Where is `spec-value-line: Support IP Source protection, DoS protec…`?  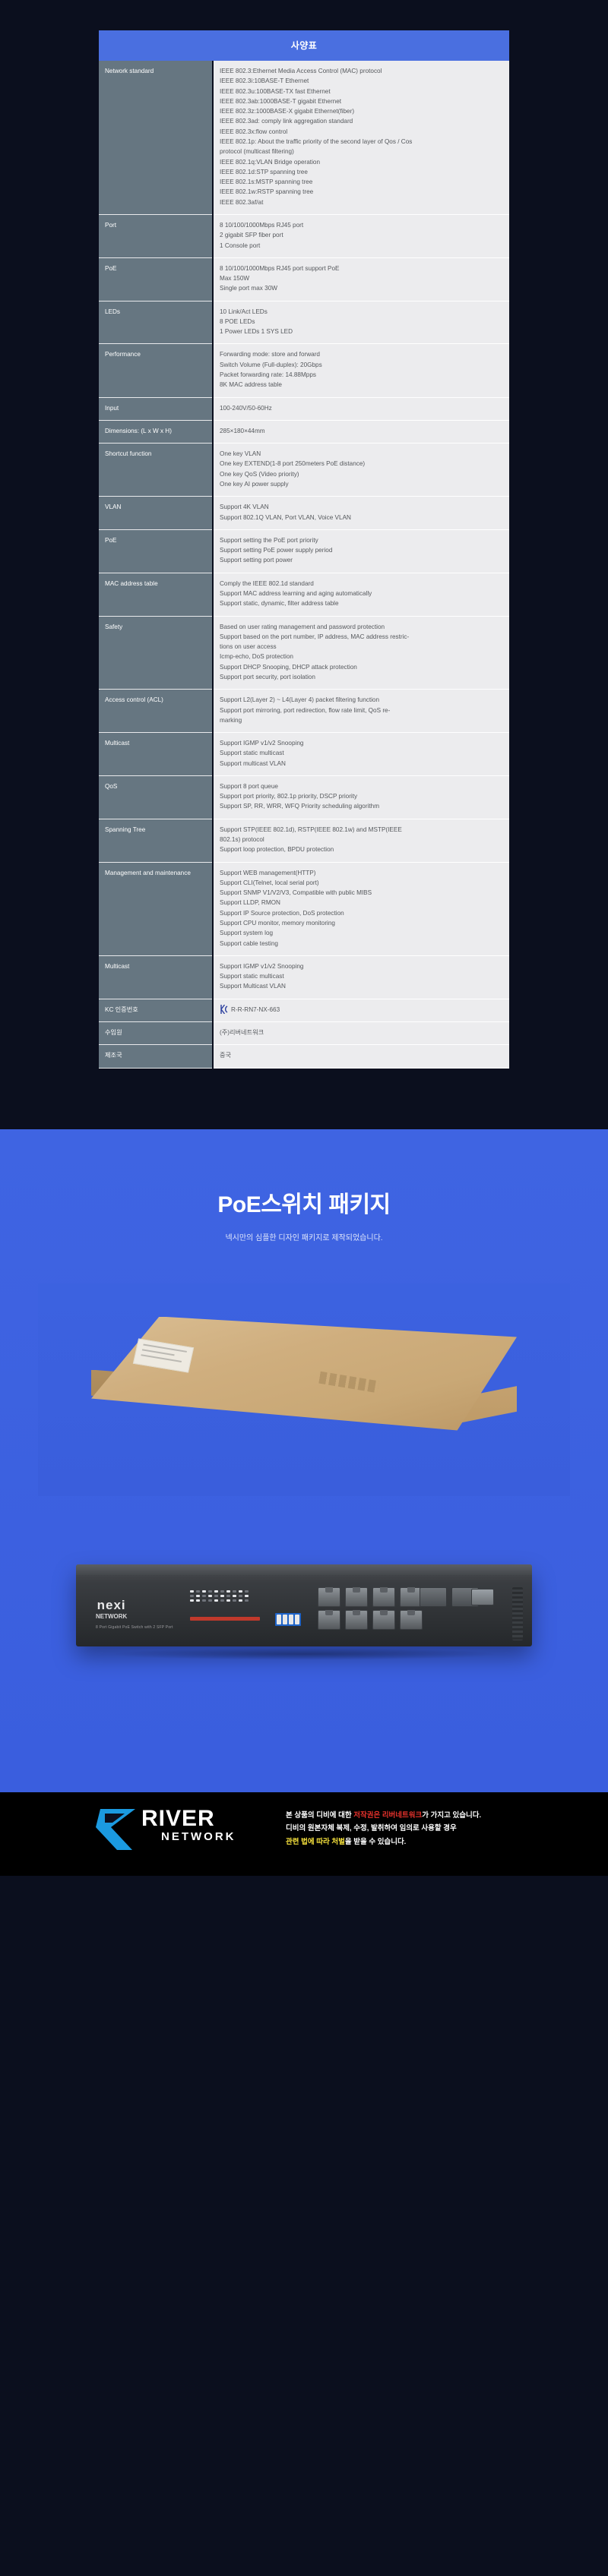
spec-value-line: Support IP Source protection, DoS protec… is located at coordinates (282, 913).